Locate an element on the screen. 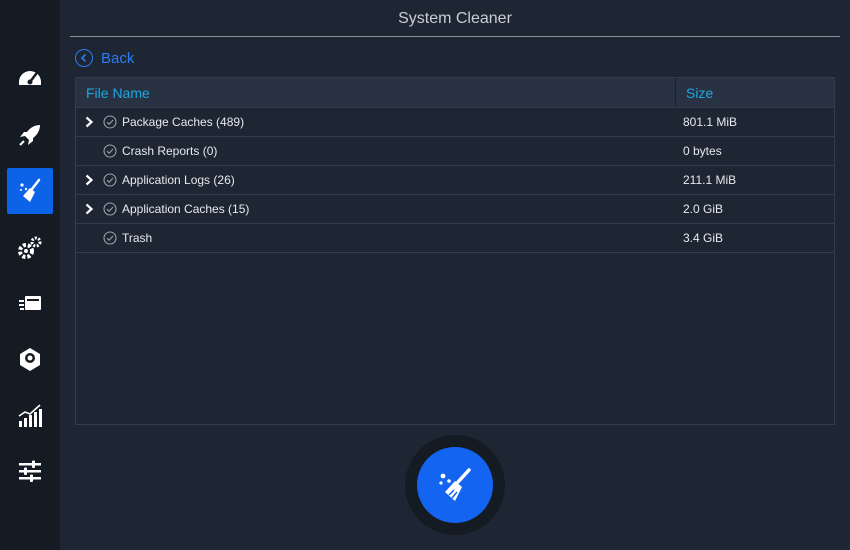  sidebar-item-dashboard is located at coordinates (30, 78).